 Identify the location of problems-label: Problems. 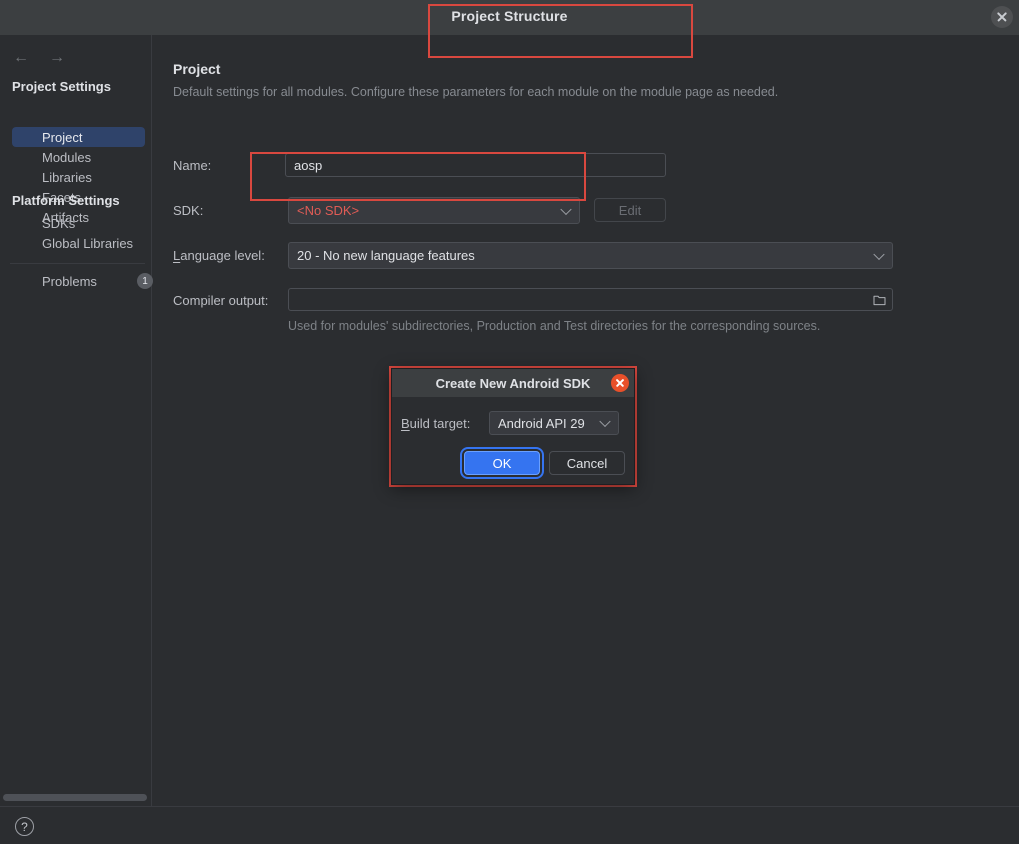
(69, 281).